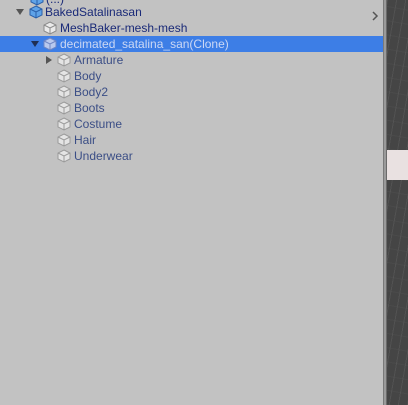  I want to click on scene-grid, so click(397, 202).